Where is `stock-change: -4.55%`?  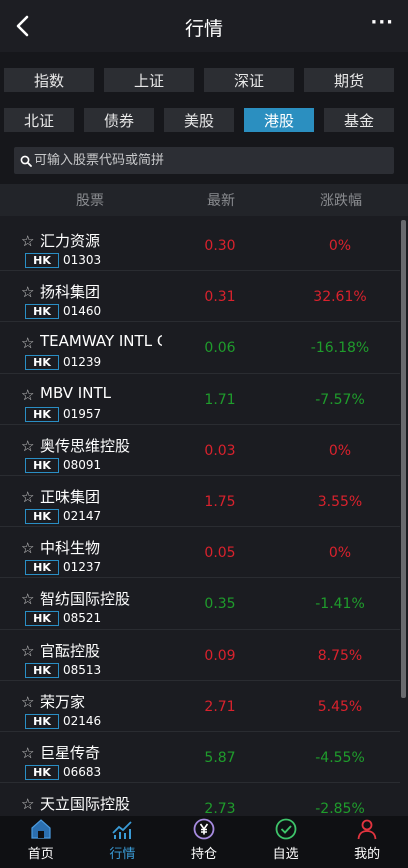 stock-change: -4.55% is located at coordinates (340, 757).